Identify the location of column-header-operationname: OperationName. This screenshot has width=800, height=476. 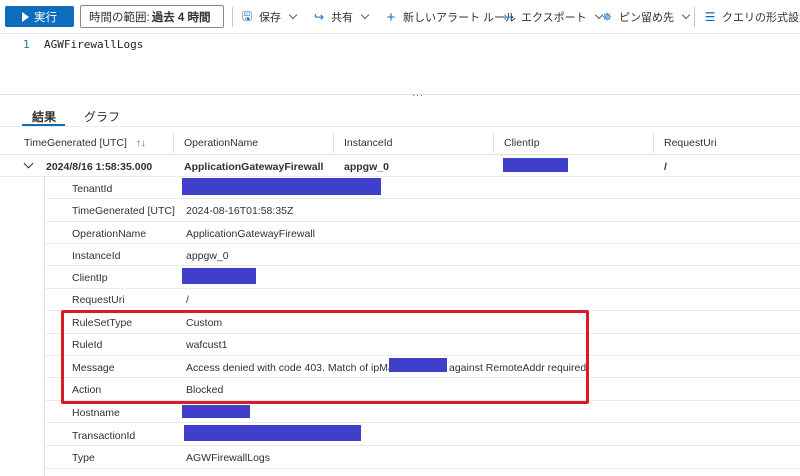
(221, 143).